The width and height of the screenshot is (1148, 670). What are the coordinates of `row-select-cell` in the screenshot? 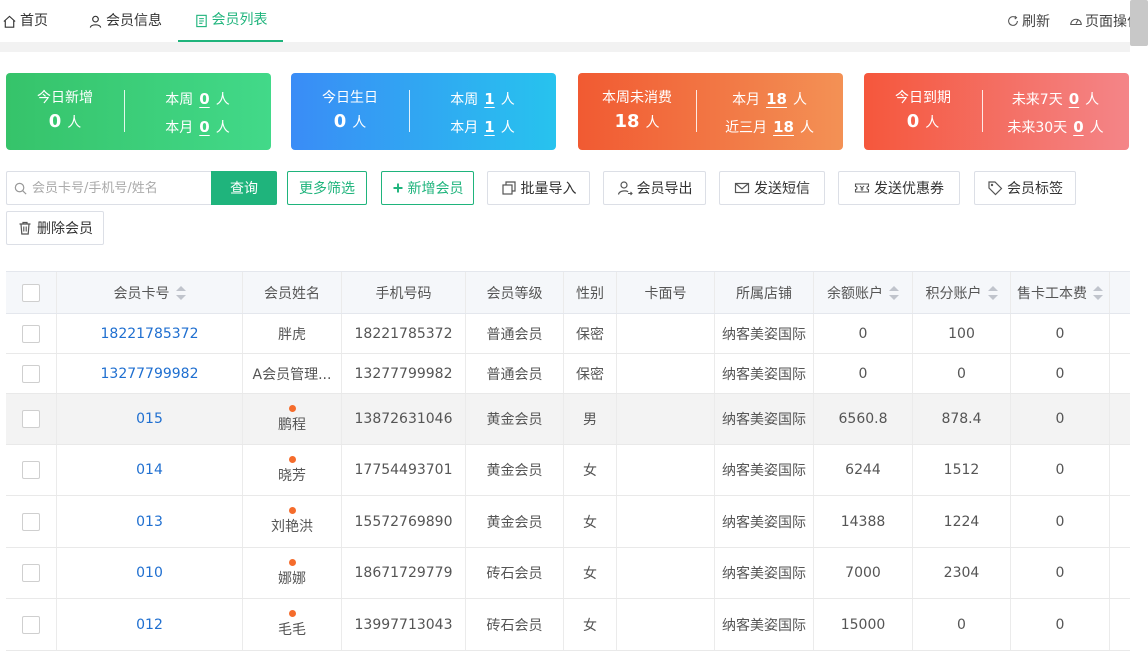 It's located at (31, 470).